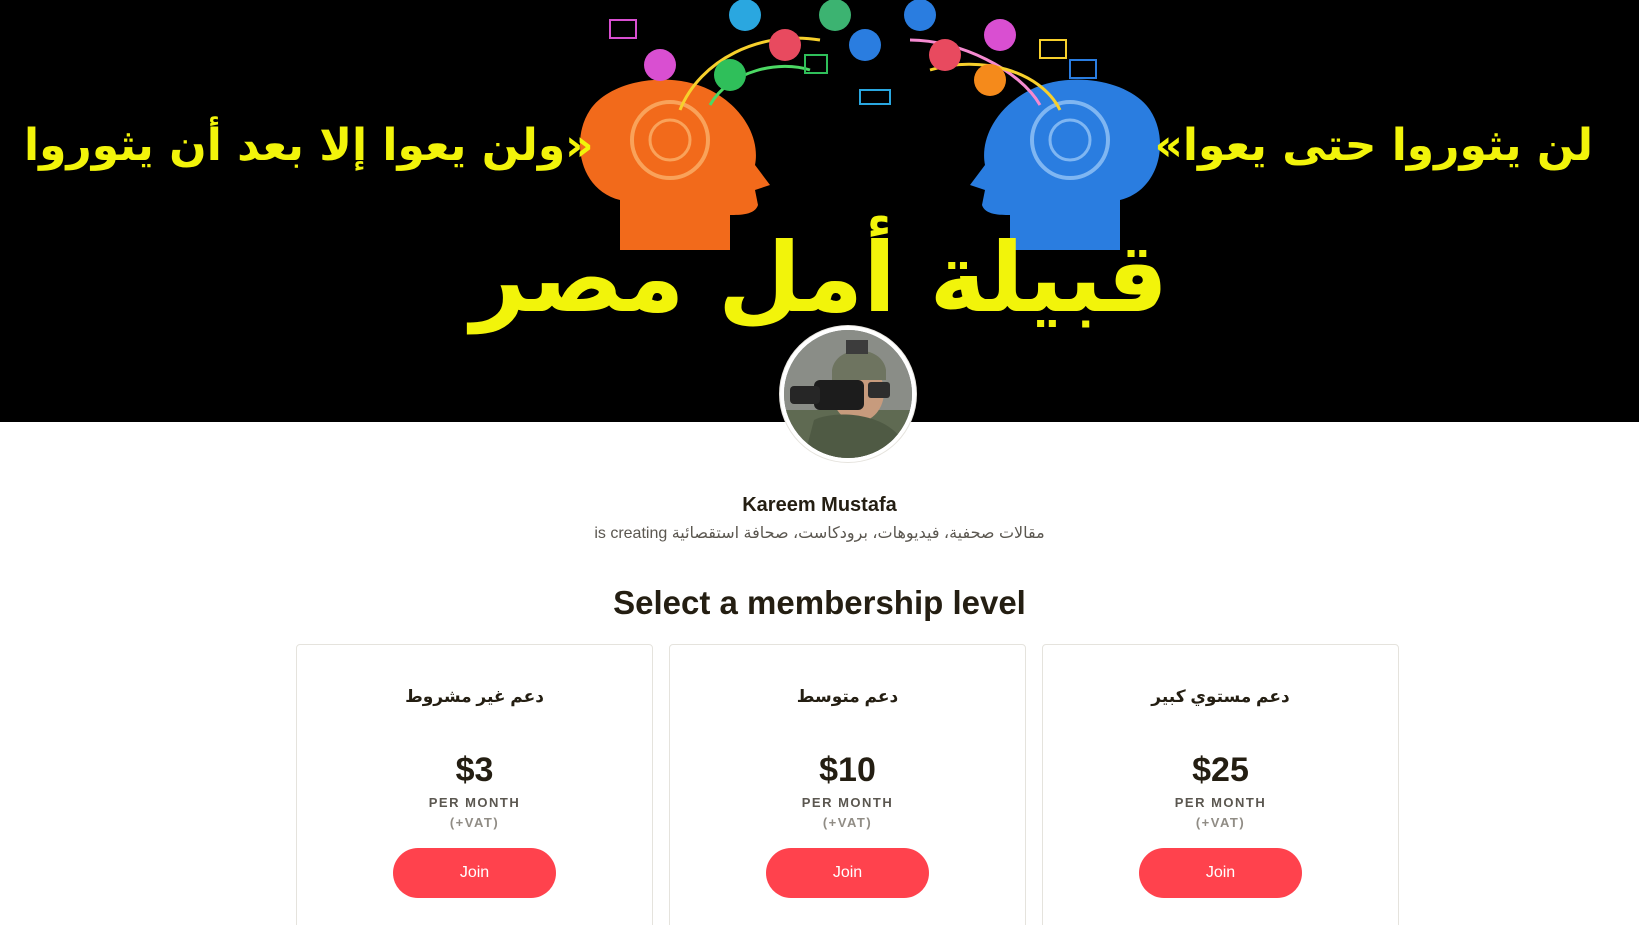 The width and height of the screenshot is (1639, 925). I want to click on cover-quote-left: ولن يعوا إلا بعد أن يثوروا», so click(309, 145).